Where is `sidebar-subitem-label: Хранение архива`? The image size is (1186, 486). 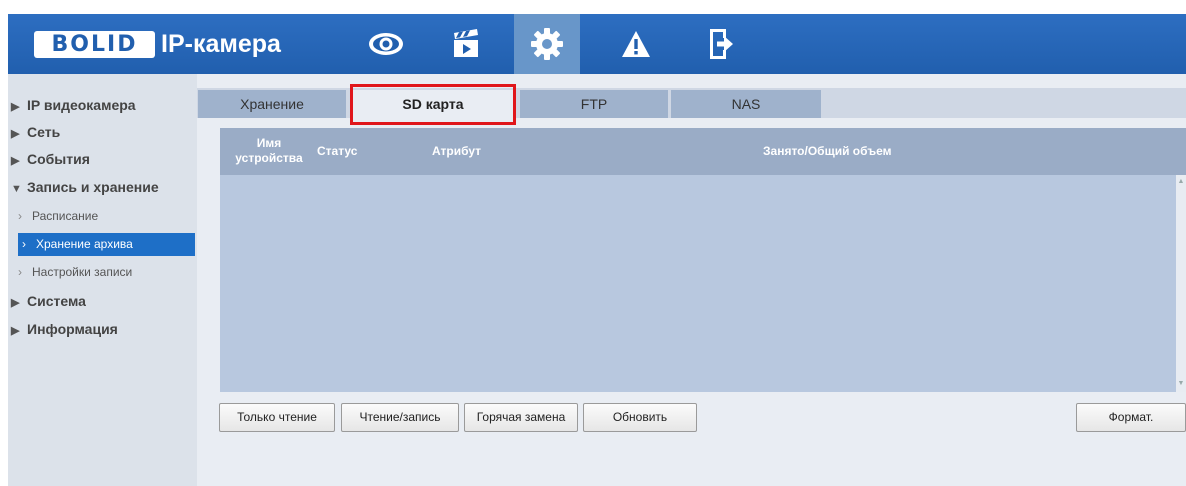 sidebar-subitem-label: Хранение архива is located at coordinates (84, 244).